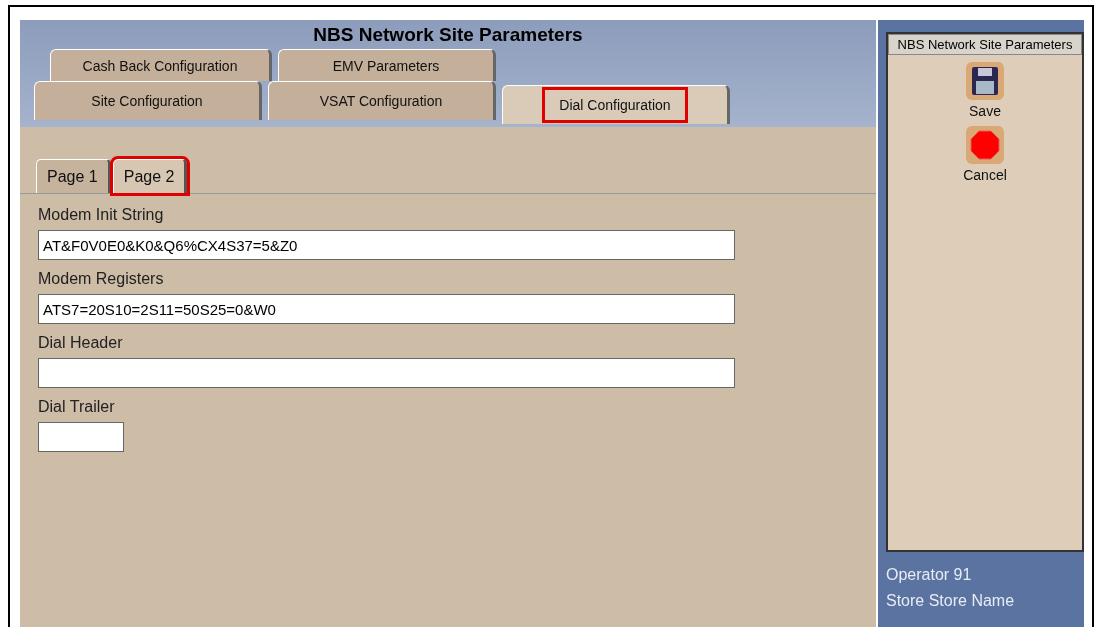 The image size is (1104, 627). What do you see at coordinates (386, 245) in the screenshot?
I see `input-field: AT&F0V0E0&K0&Q6%CX4S37=5&Z0` at bounding box center [386, 245].